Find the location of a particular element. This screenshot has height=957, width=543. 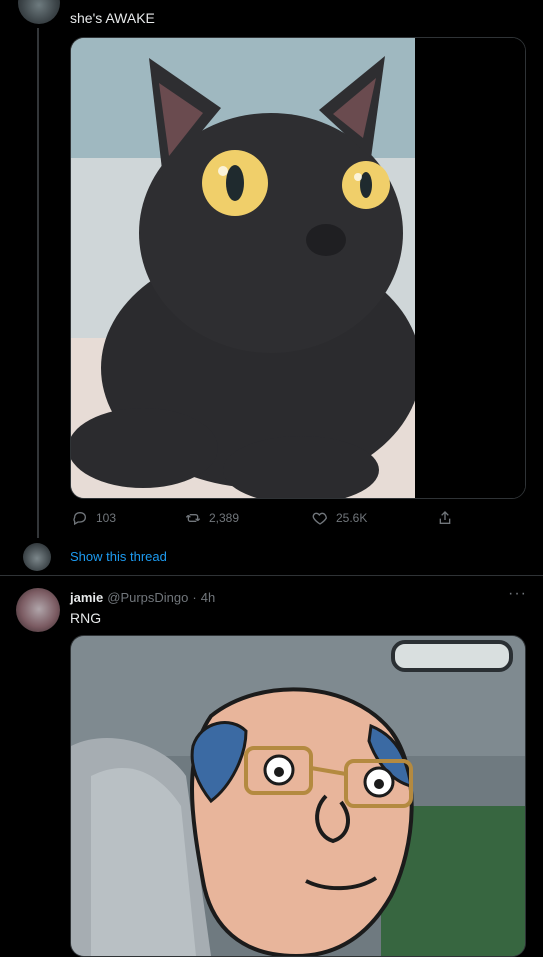

tweet-divider is located at coordinates (271, 575).